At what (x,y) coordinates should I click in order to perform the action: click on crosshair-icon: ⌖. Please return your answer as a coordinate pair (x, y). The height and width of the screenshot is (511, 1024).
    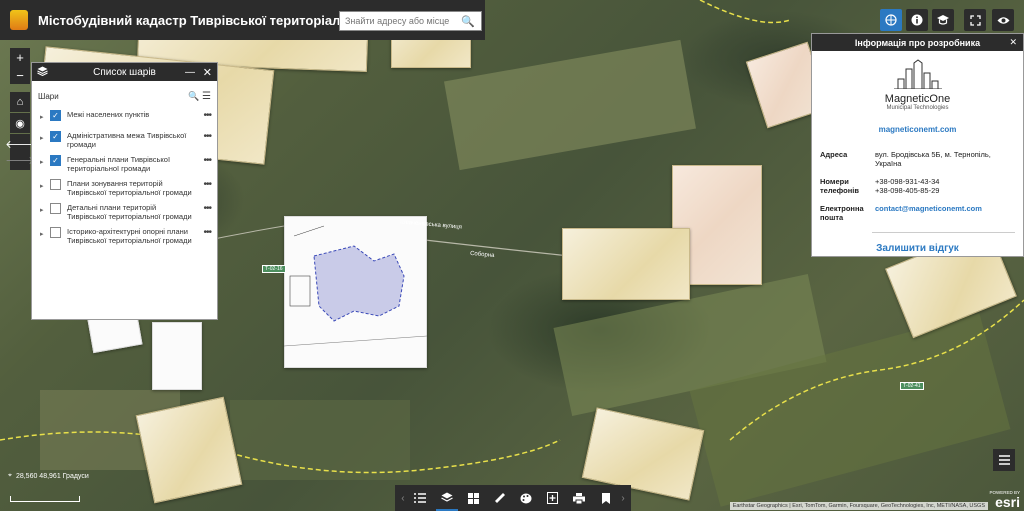
    Looking at the image, I should click on (10, 475).